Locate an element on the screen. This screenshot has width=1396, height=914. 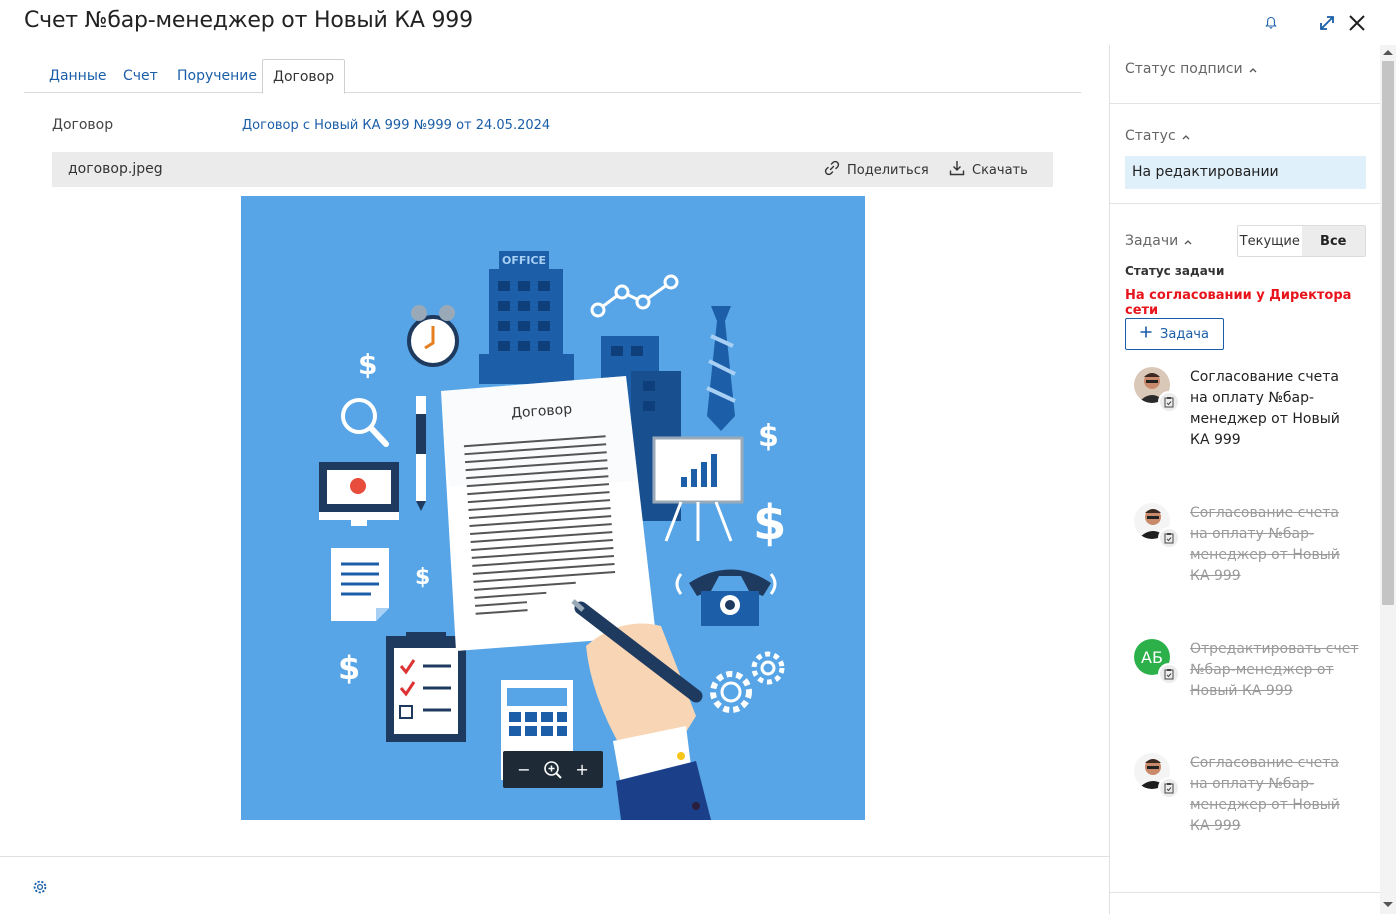
share-button: Поделиться is located at coordinates (876, 170).